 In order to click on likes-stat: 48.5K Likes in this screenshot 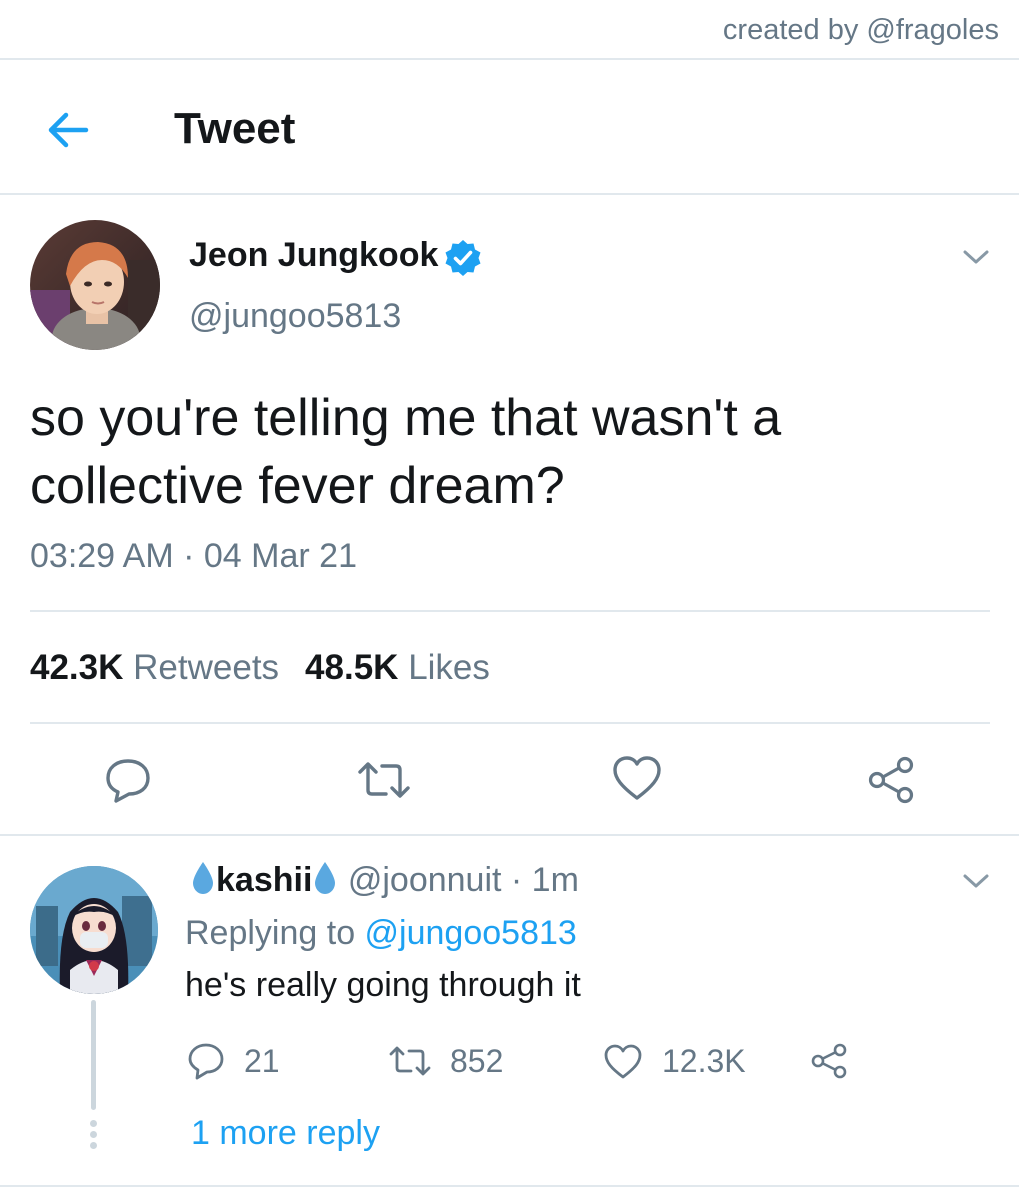, I will do `click(397, 667)`.